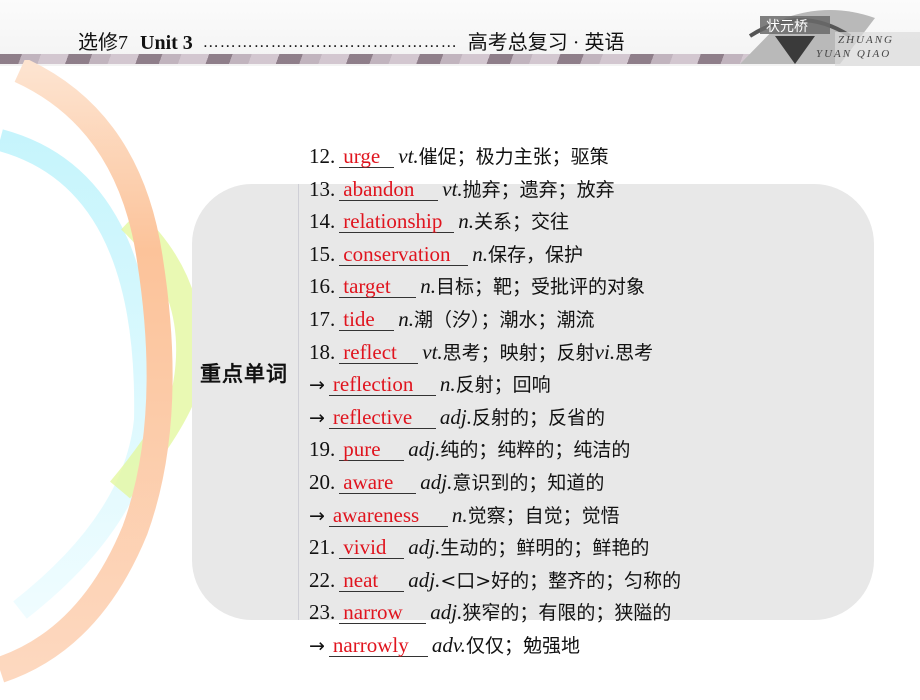  I want to click on item-number: 19., so click(322, 449).